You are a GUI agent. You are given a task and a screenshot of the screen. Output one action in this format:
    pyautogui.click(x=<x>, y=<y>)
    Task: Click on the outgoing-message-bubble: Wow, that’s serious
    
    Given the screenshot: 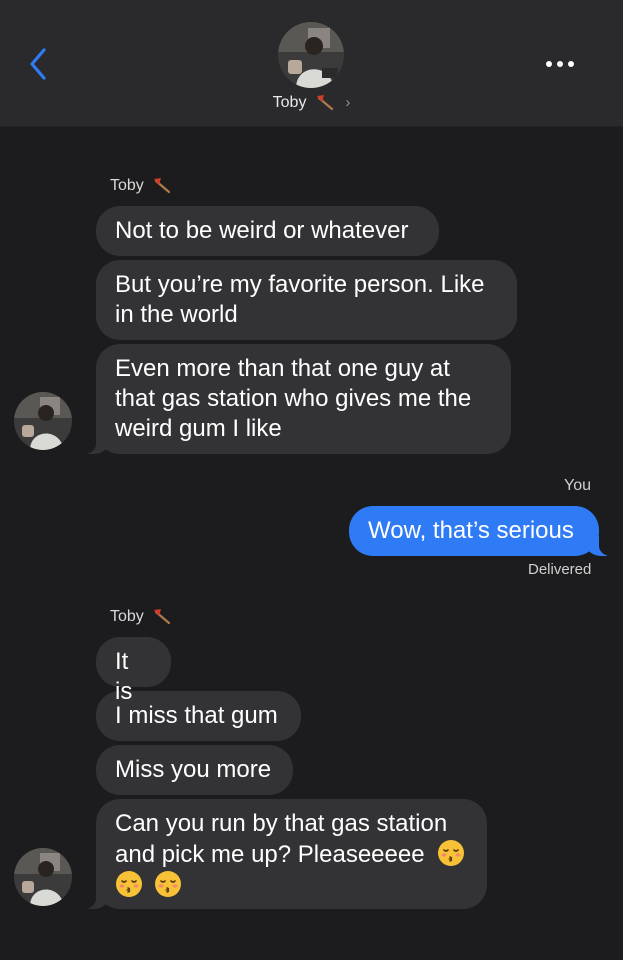 What is the action you would take?
    pyautogui.click(x=481, y=531)
    